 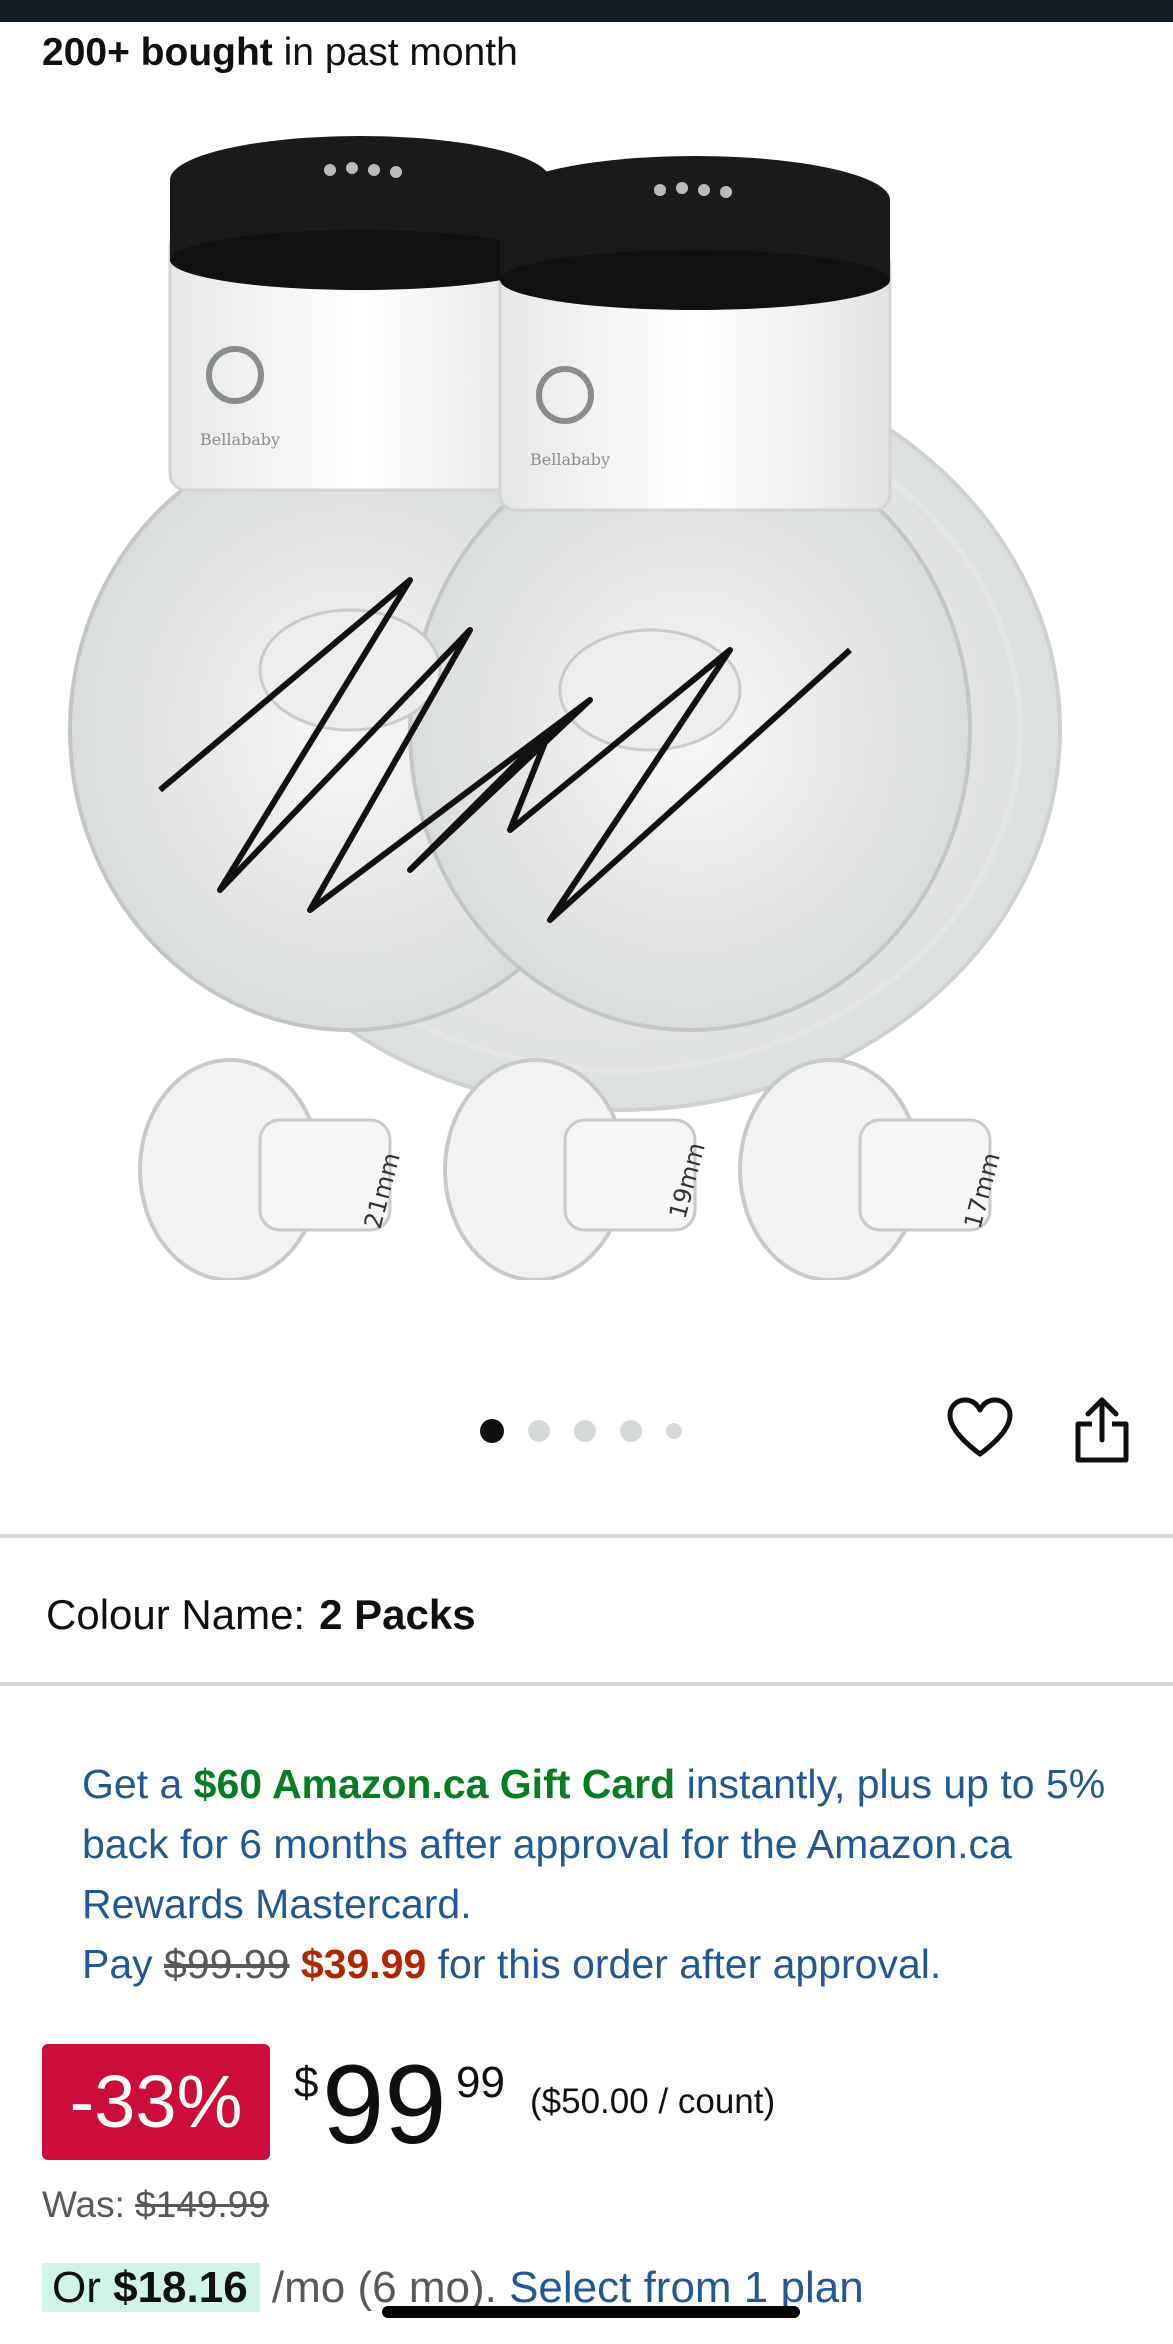 I want to click on variation-value: 2 Packs, so click(x=397, y=1614).